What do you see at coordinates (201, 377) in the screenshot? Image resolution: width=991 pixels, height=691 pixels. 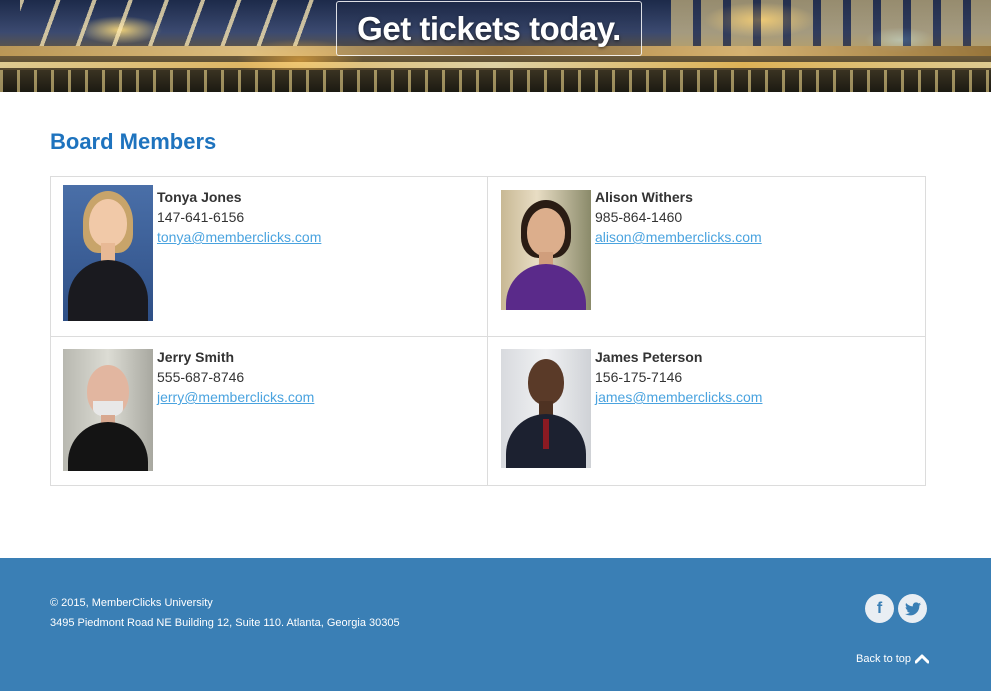 I see `member-phone: 555-687-8746` at bounding box center [201, 377].